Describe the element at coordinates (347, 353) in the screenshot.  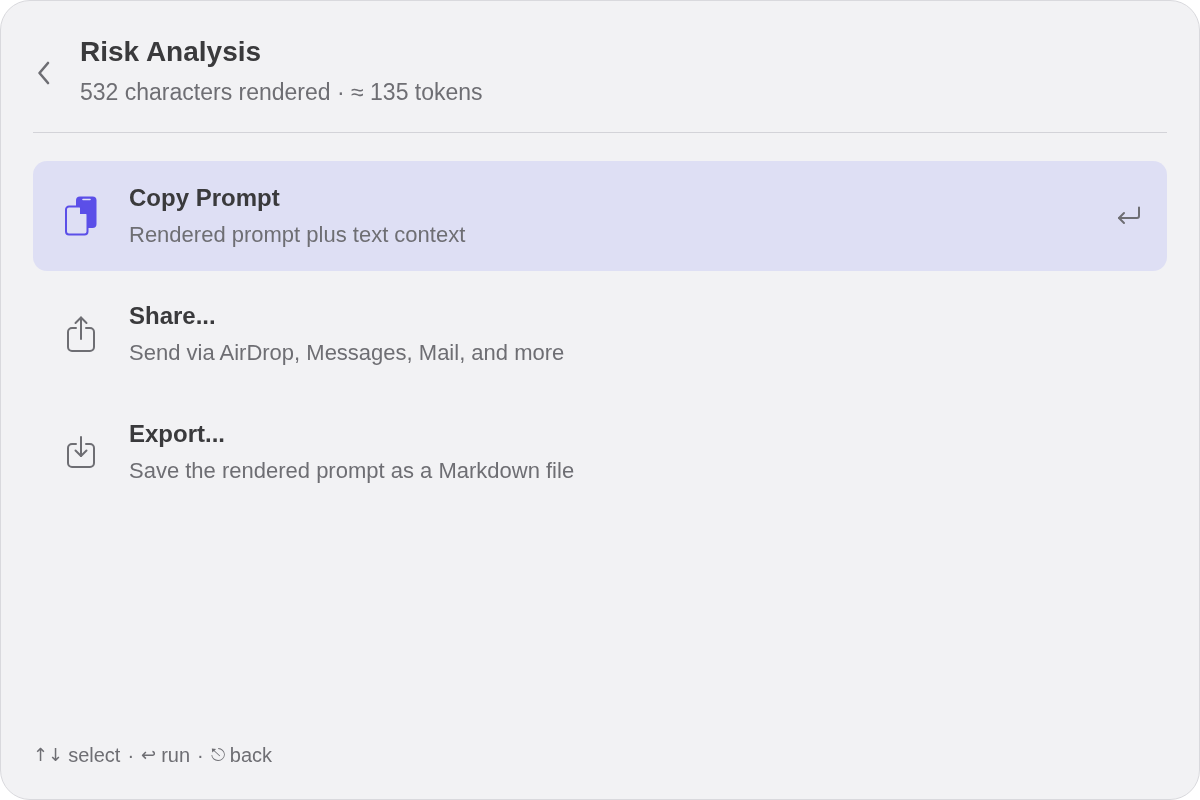
I see `action-description: Send via AirDrop, Messages, Mail, and more` at that location.